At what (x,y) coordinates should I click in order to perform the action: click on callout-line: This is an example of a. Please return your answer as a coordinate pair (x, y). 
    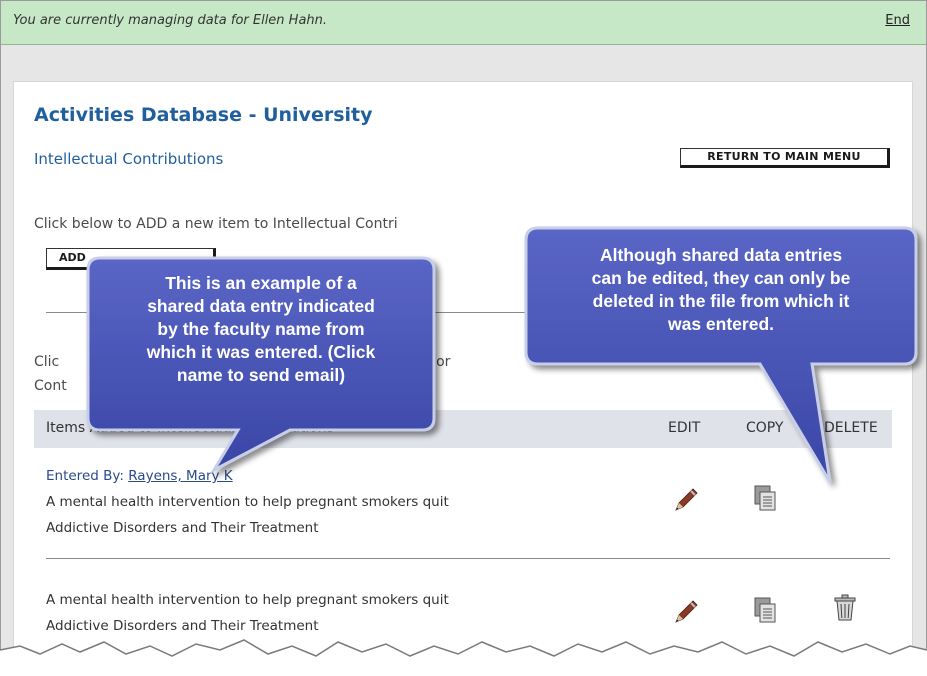
    Looking at the image, I should click on (261, 283).